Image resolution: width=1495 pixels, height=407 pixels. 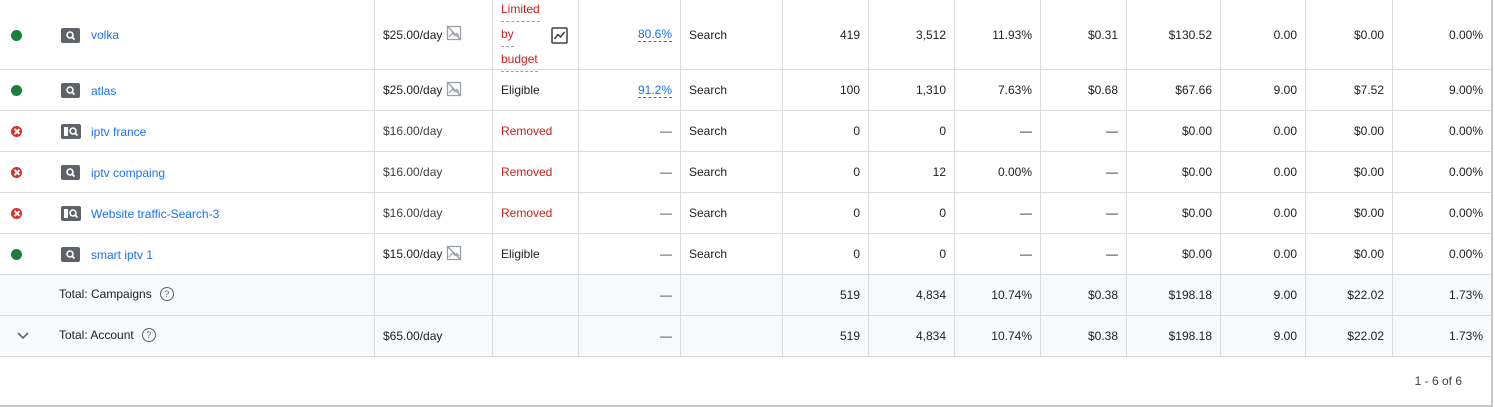 What do you see at coordinates (654, 90) in the screenshot?
I see `optimization-score-link: 91.2%` at bounding box center [654, 90].